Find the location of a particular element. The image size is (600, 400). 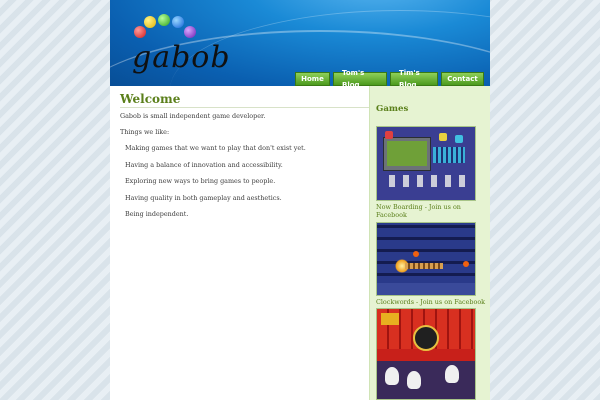

logo-ball-purple is located at coordinates (190, 32).